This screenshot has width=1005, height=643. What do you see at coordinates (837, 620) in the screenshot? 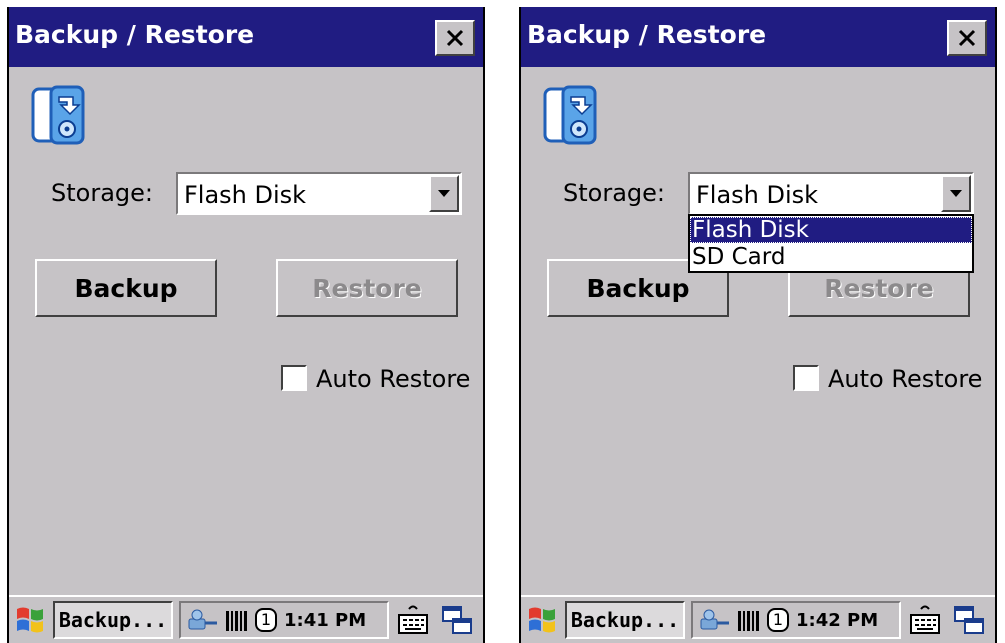
I see `clock: 1:42 PM` at bounding box center [837, 620].